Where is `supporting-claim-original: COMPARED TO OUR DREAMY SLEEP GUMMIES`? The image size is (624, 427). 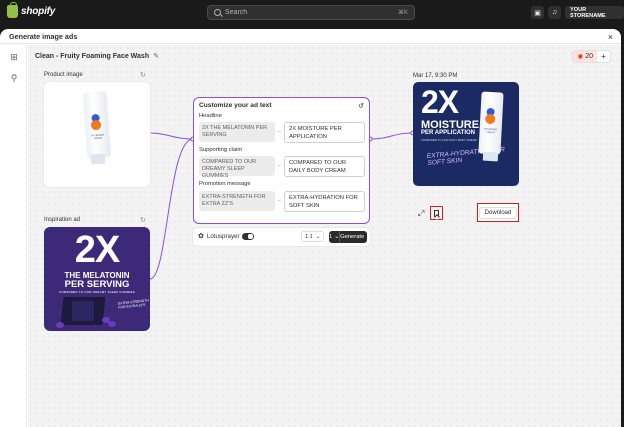
supporting-claim-original: COMPARED TO OUR DREAMY SLEEP GUMMIES is located at coordinates (237, 167).